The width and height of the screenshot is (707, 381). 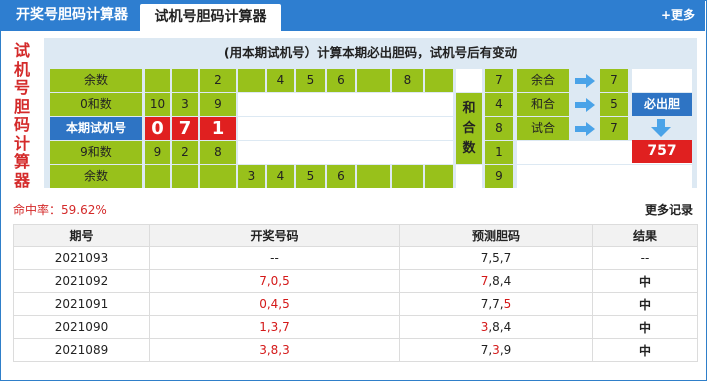 I want to click on side-title-char: 器, so click(x=21, y=180).